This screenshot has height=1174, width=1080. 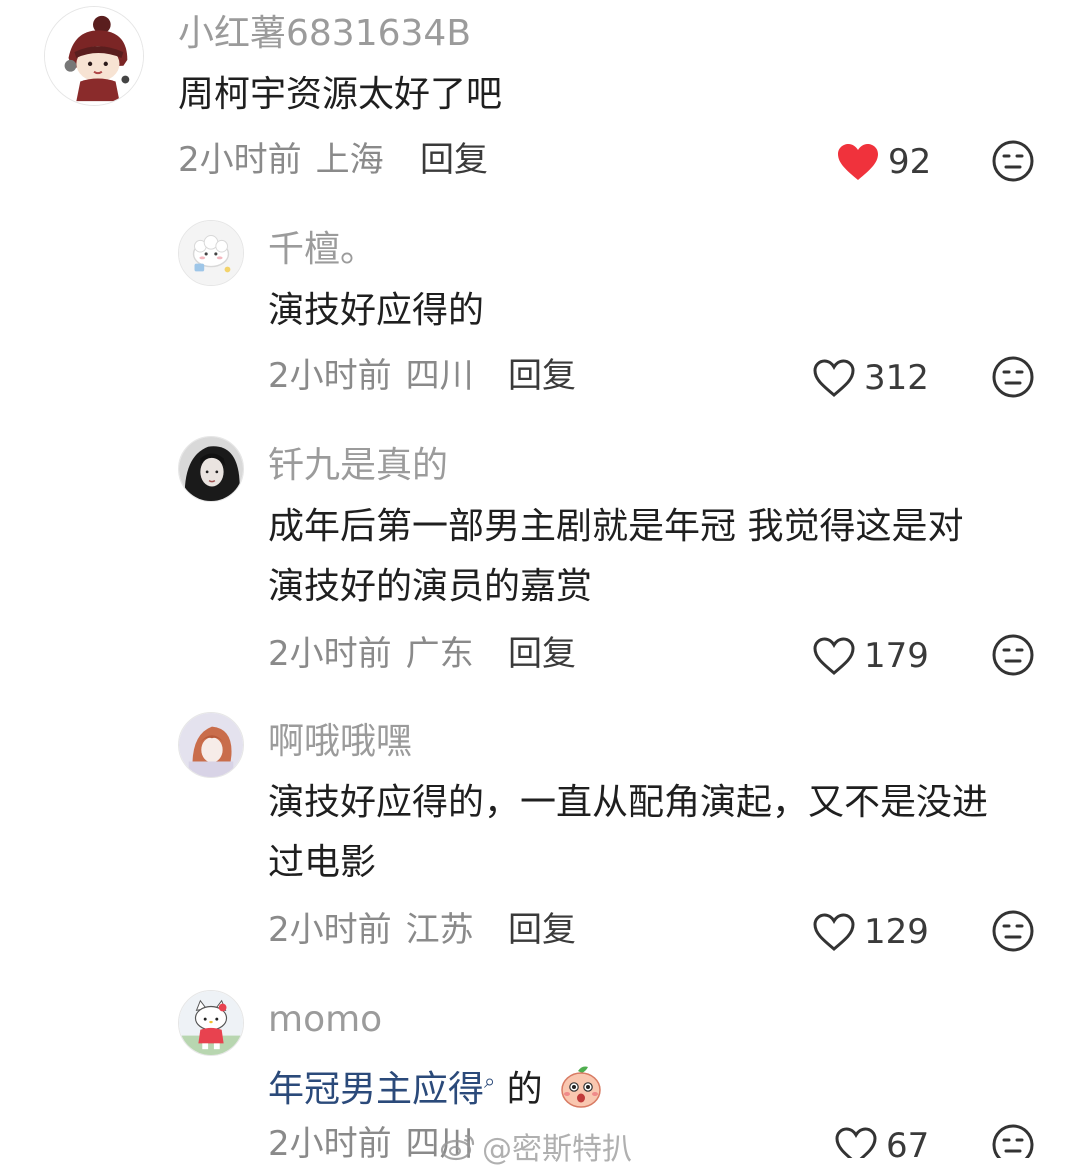 I want to click on watermark: @密斯特扒, so click(x=536, y=1146).